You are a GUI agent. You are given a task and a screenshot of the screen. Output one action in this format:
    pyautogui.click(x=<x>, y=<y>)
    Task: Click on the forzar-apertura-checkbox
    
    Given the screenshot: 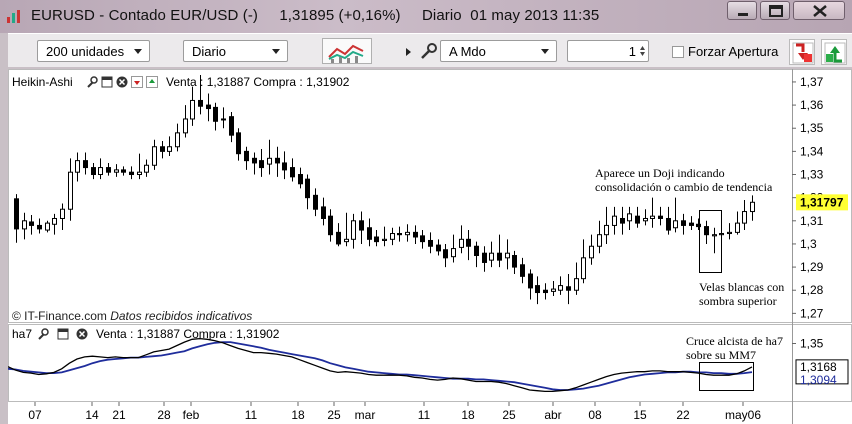 What is the action you would take?
    pyautogui.click(x=678, y=52)
    